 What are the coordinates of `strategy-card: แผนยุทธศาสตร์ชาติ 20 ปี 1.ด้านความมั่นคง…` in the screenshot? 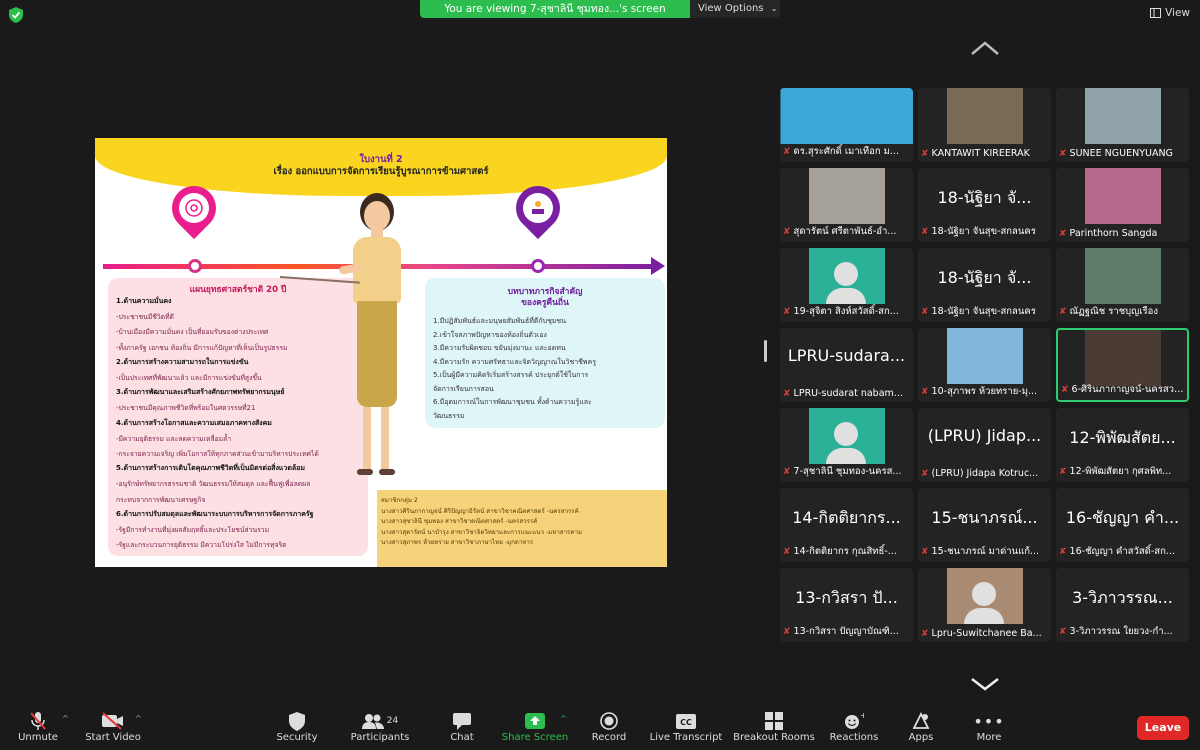 It's located at (238, 417).